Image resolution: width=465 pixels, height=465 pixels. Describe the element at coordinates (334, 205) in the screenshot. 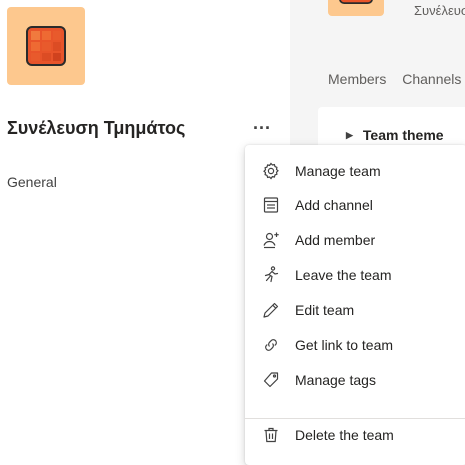

I see `menu-item-label: Add channel` at that location.